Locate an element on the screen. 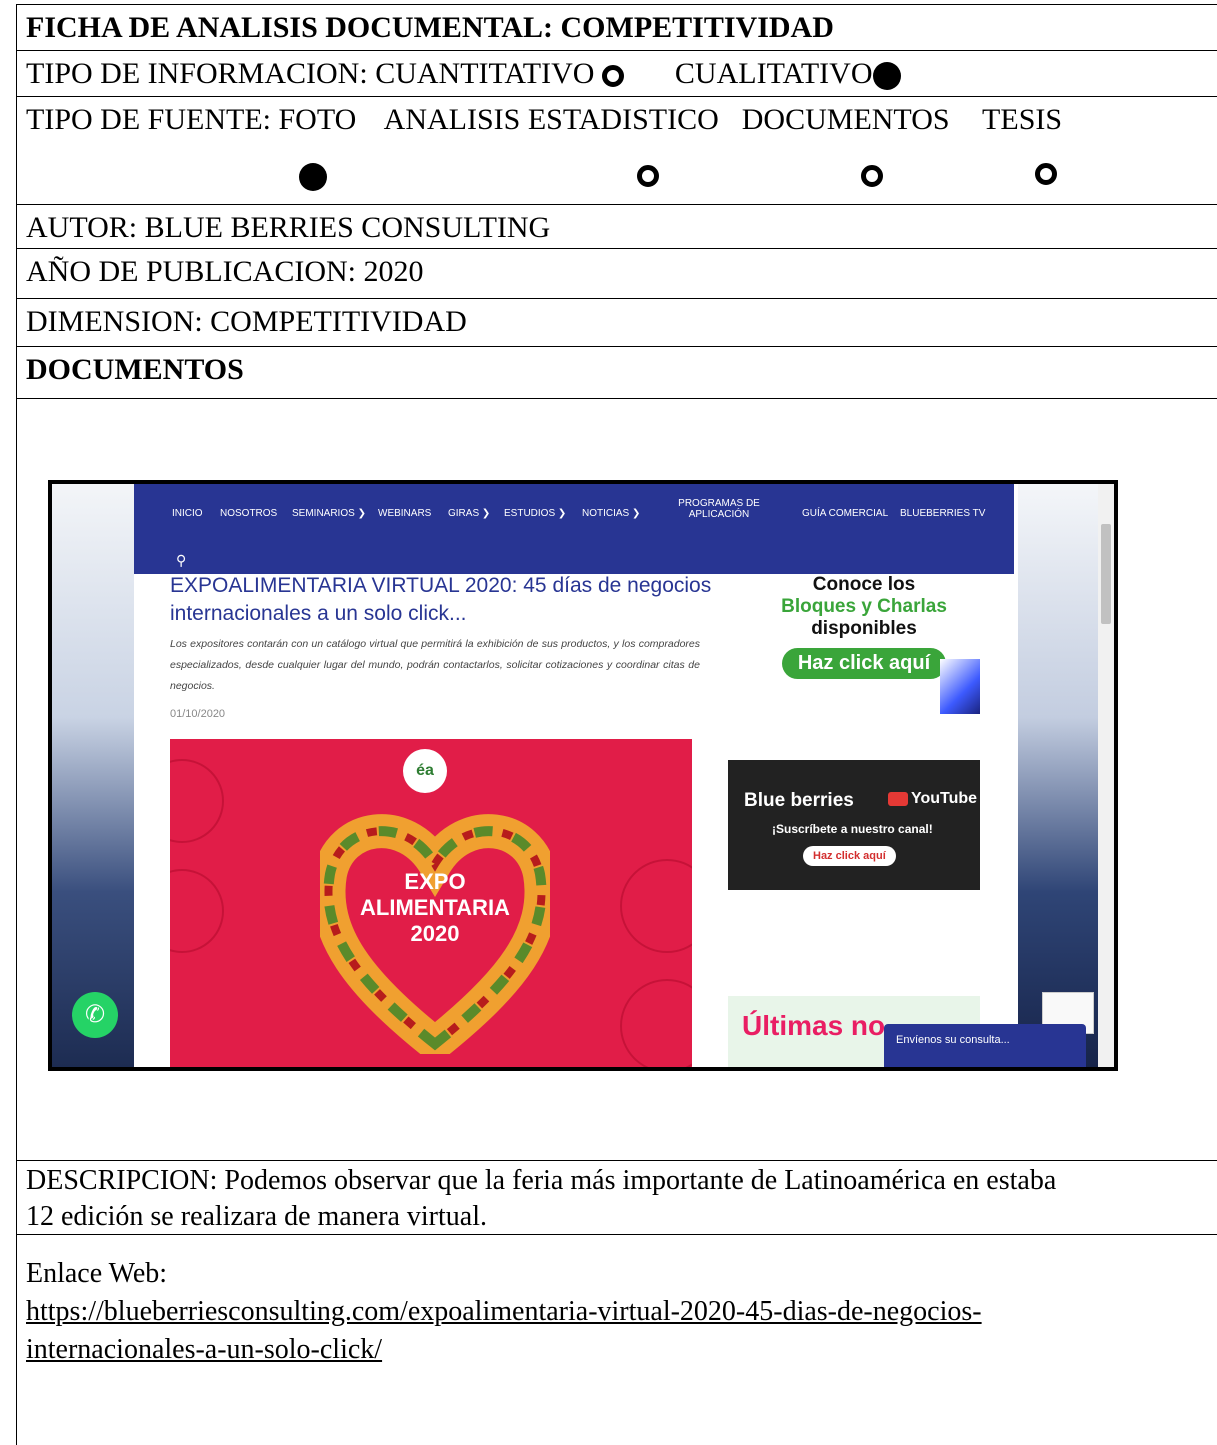 The width and height of the screenshot is (1217, 1445). promo-click-button: Haz click aquí is located at coordinates (864, 663).